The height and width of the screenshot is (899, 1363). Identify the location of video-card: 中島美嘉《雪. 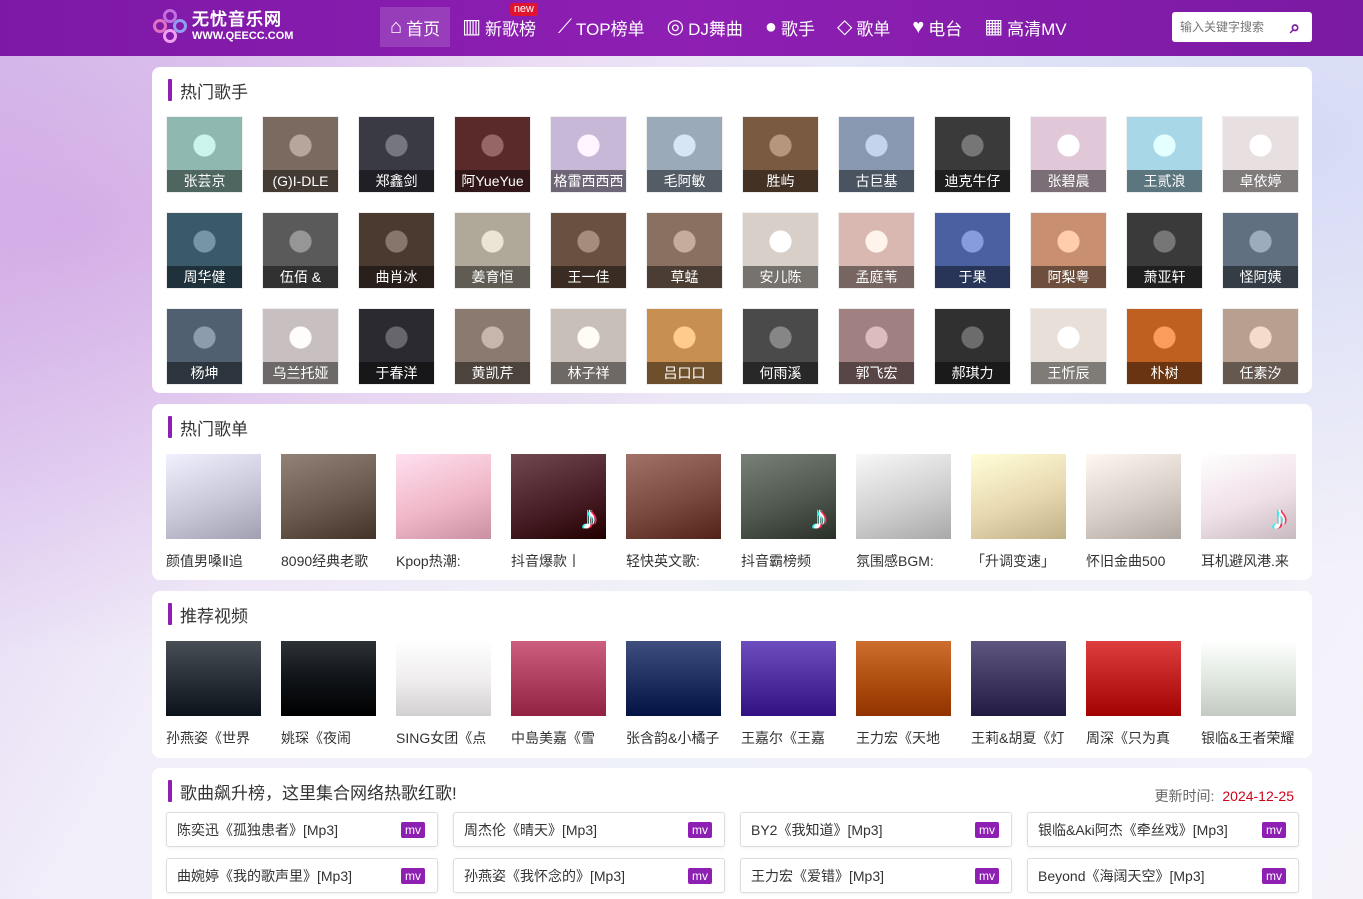
(558, 694).